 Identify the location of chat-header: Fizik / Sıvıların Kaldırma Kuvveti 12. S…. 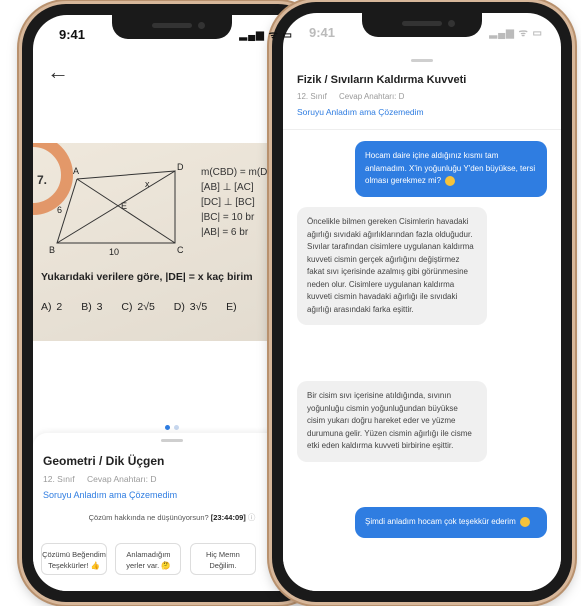
(422, 83).